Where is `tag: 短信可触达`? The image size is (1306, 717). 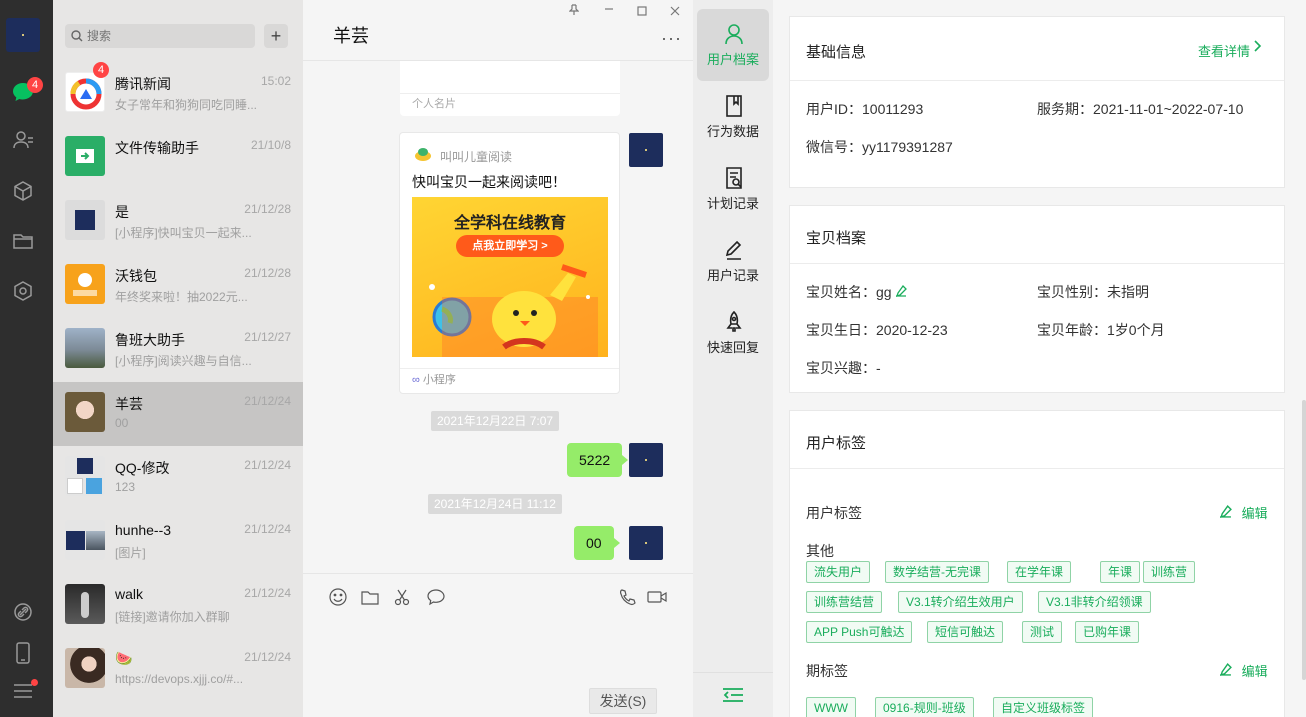
tag: 短信可触达 is located at coordinates (965, 632).